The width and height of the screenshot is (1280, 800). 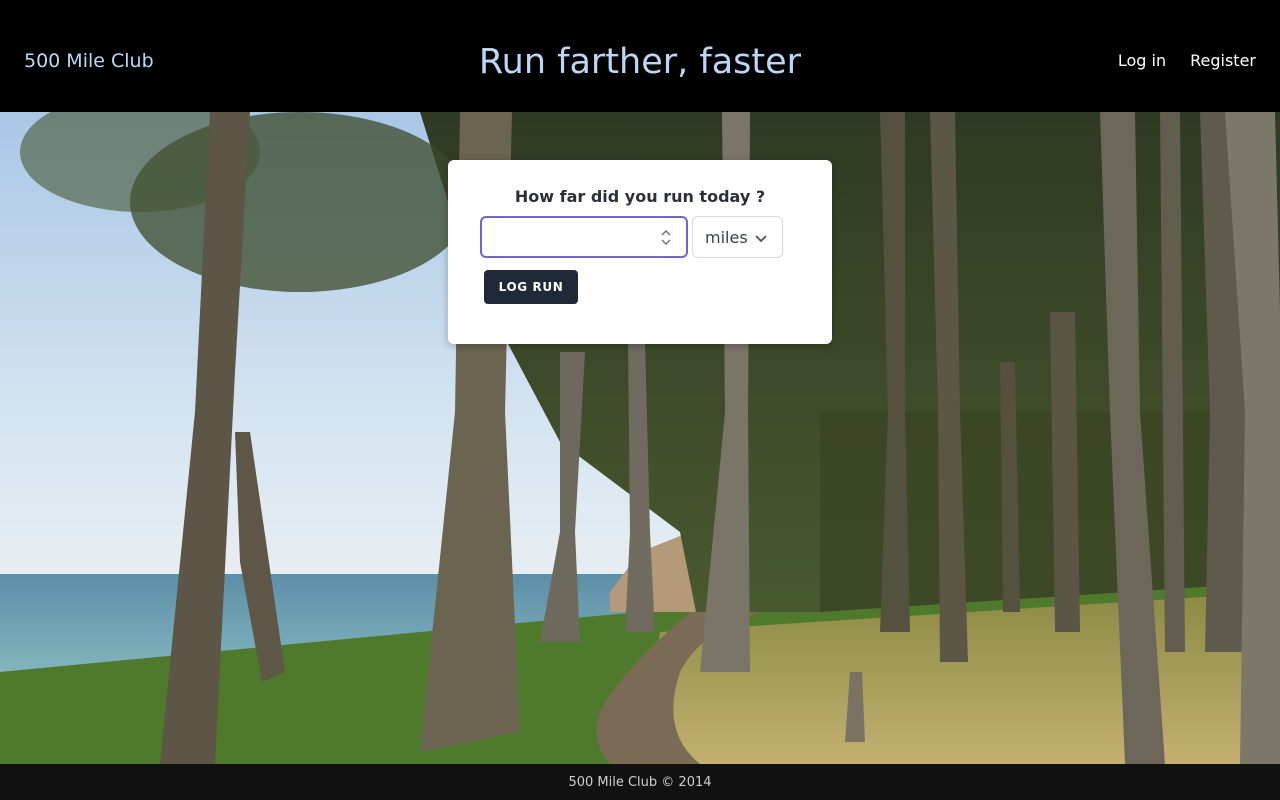 I want to click on footer-text: 500 Mile Club © 2014, so click(x=640, y=782).